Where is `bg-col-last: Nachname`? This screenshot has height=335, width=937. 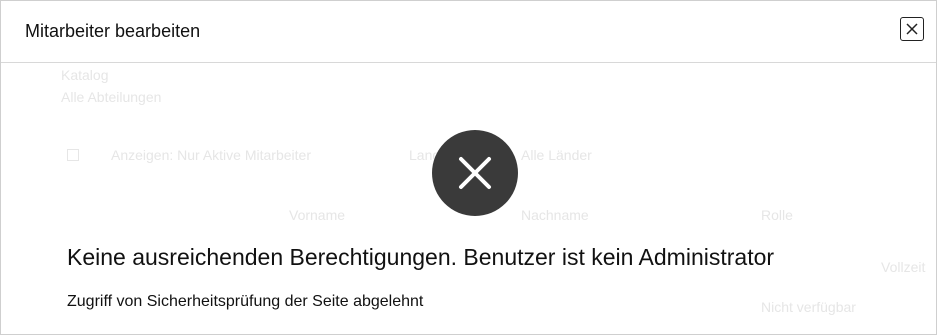
bg-col-last: Nachname is located at coordinates (555, 215).